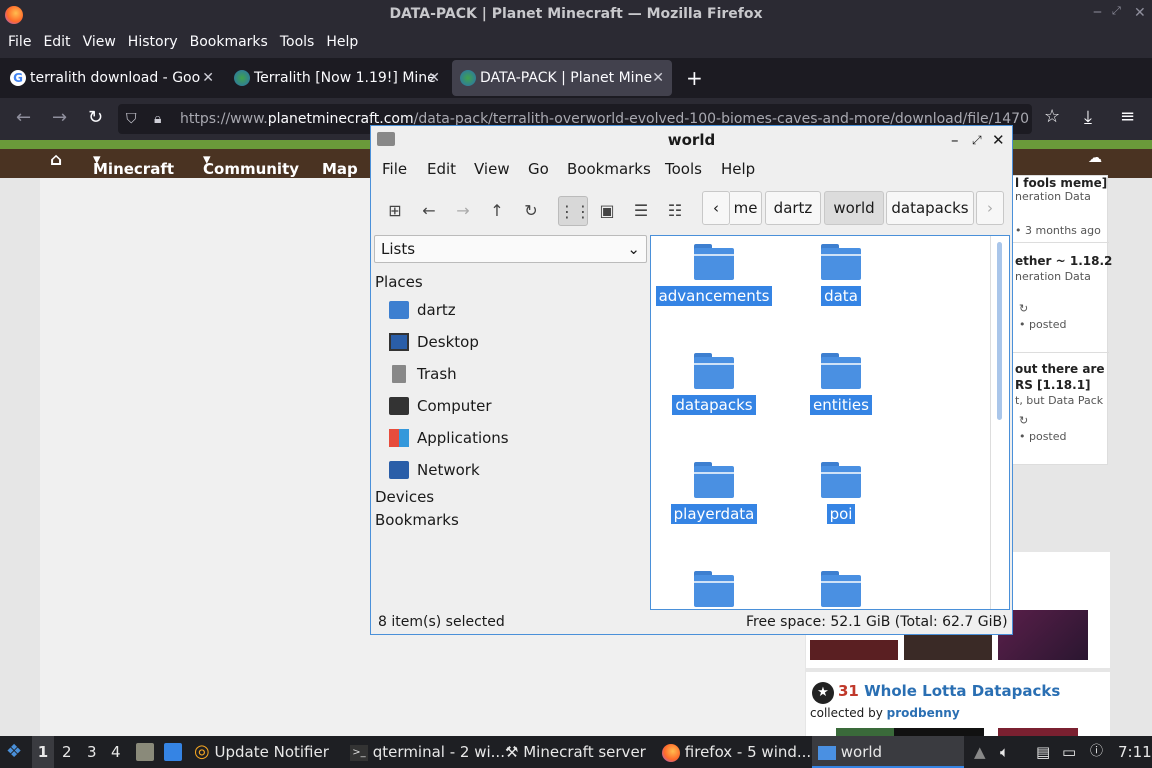  Describe the element at coordinates (1127, 116) in the screenshot. I see `hamburger-menu-icon: ≡` at that location.